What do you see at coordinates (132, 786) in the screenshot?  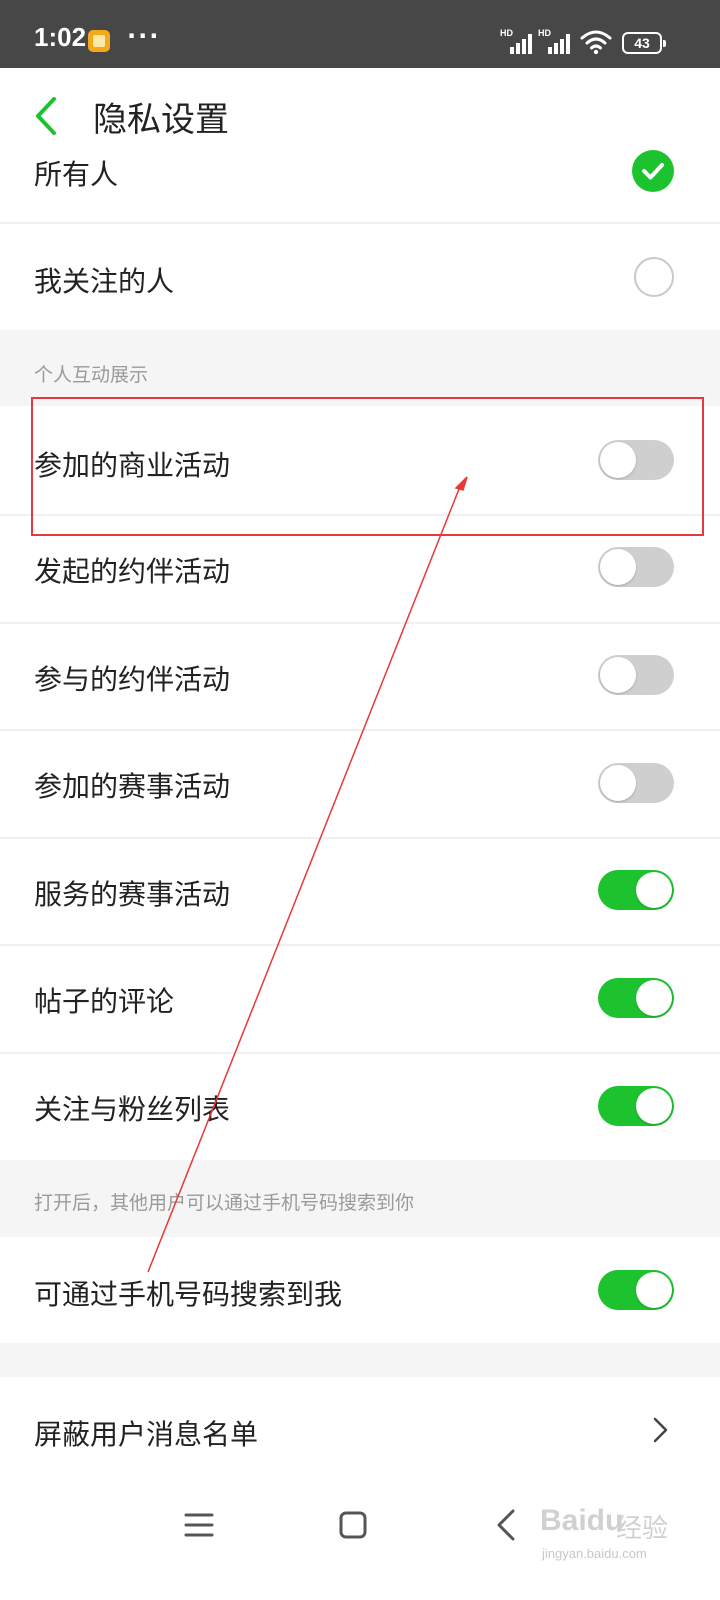 I see `toggle-label: 参加的赛事活动` at bounding box center [132, 786].